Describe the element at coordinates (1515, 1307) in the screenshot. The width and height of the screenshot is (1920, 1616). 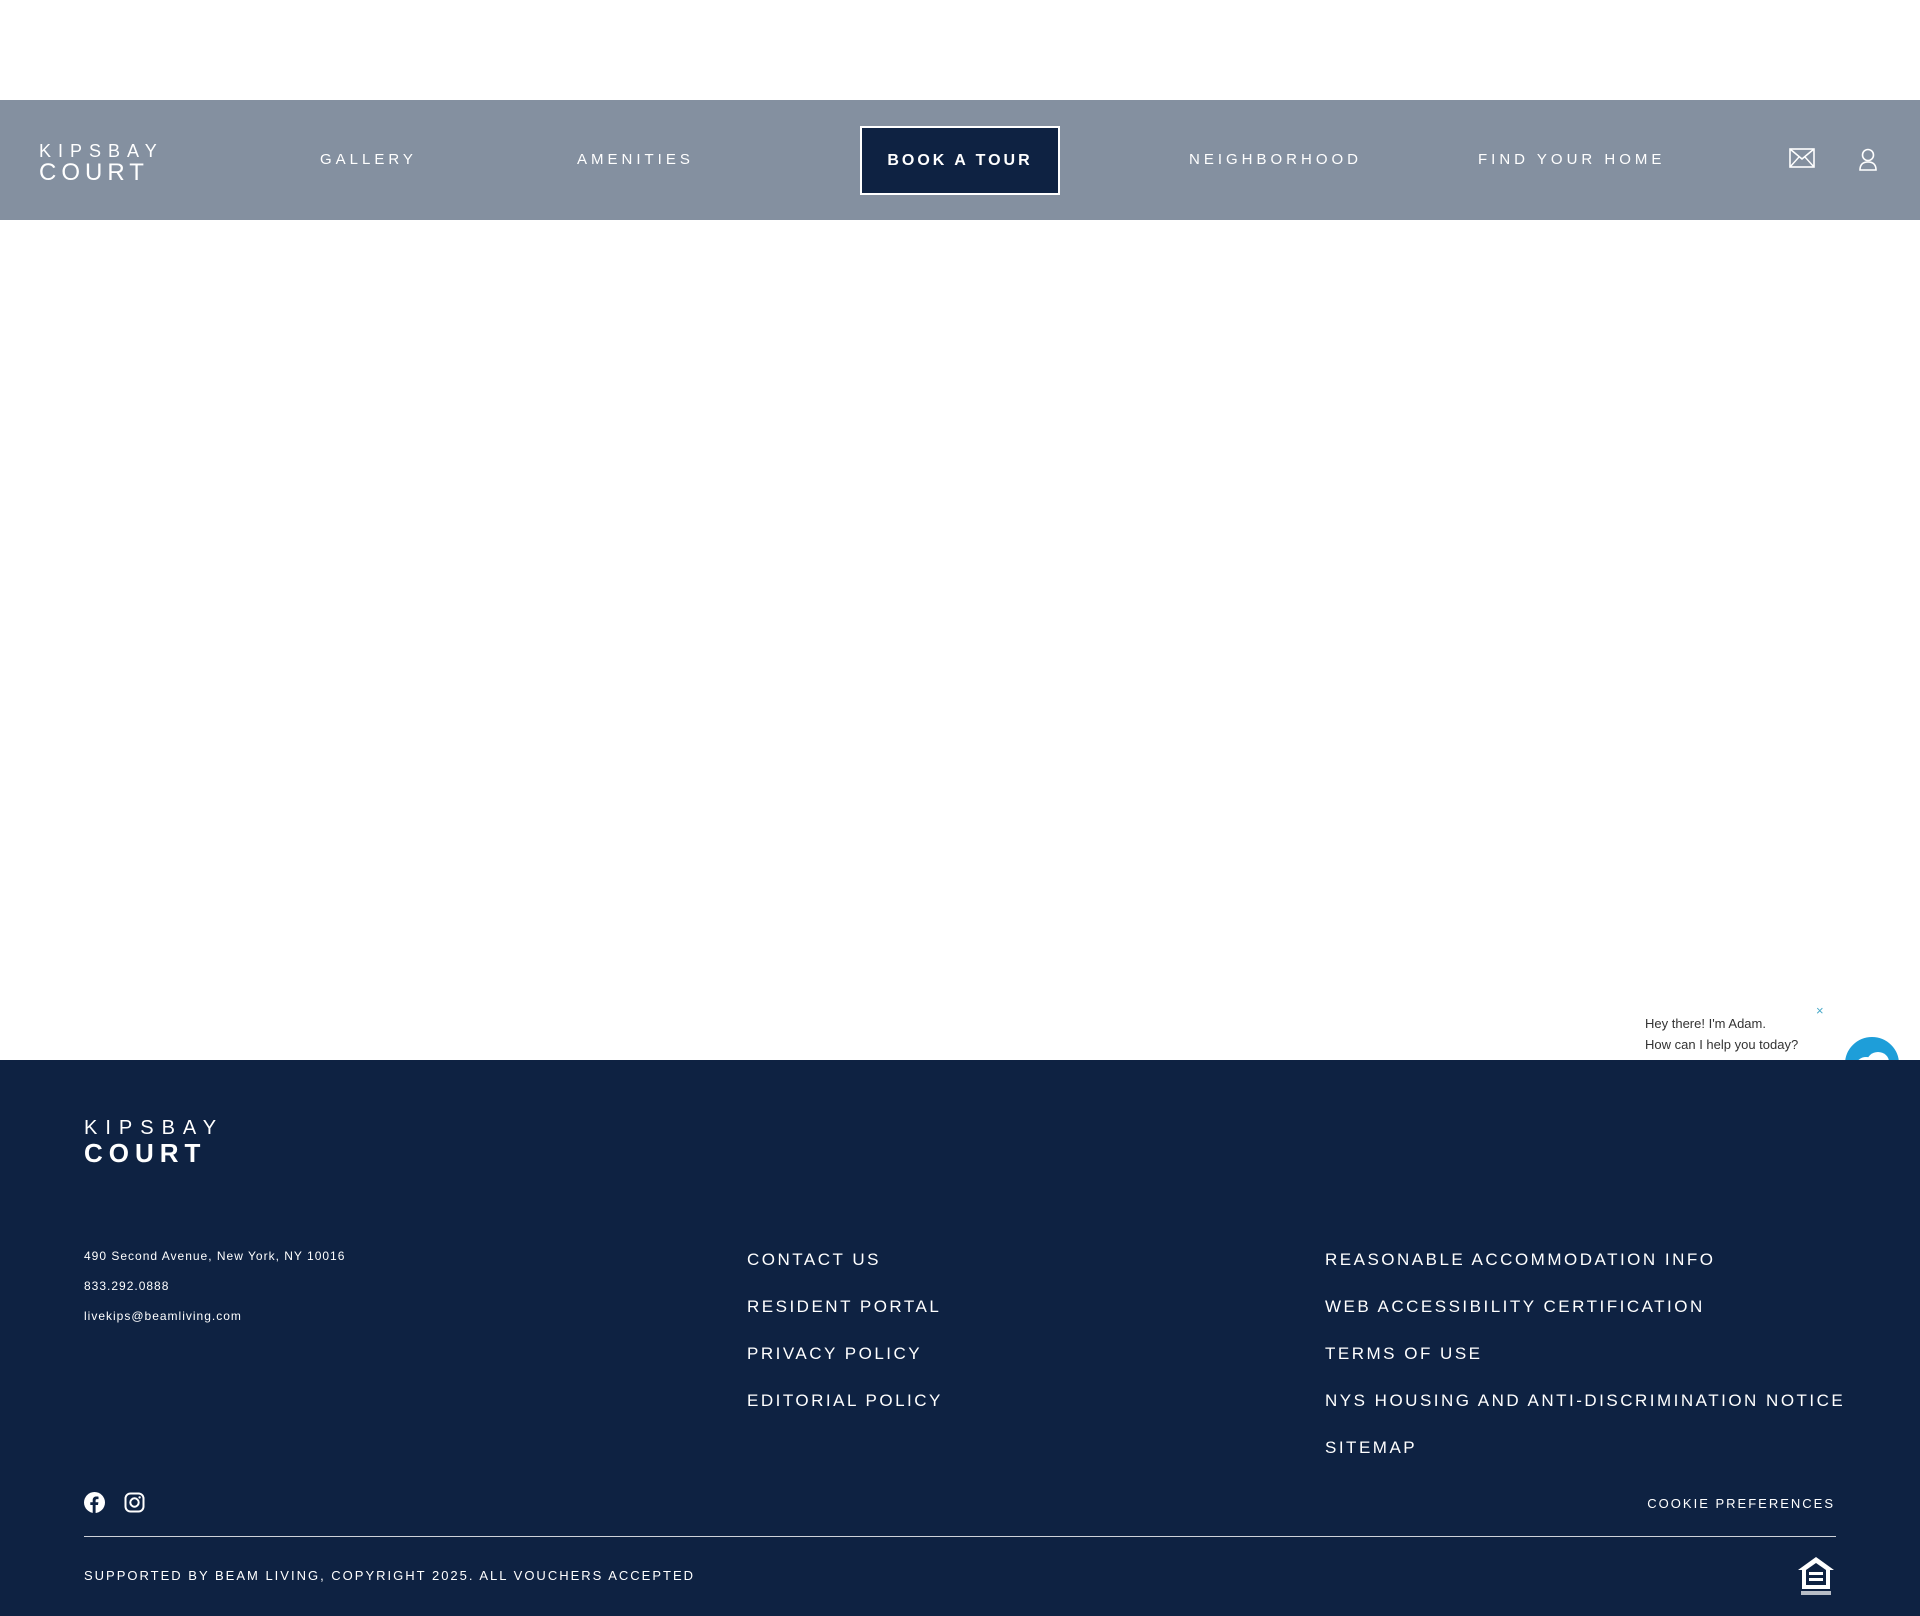
I see `footer-link-web-accessibility: WEB ACCESSIBILITY CERTIFICATION` at that location.